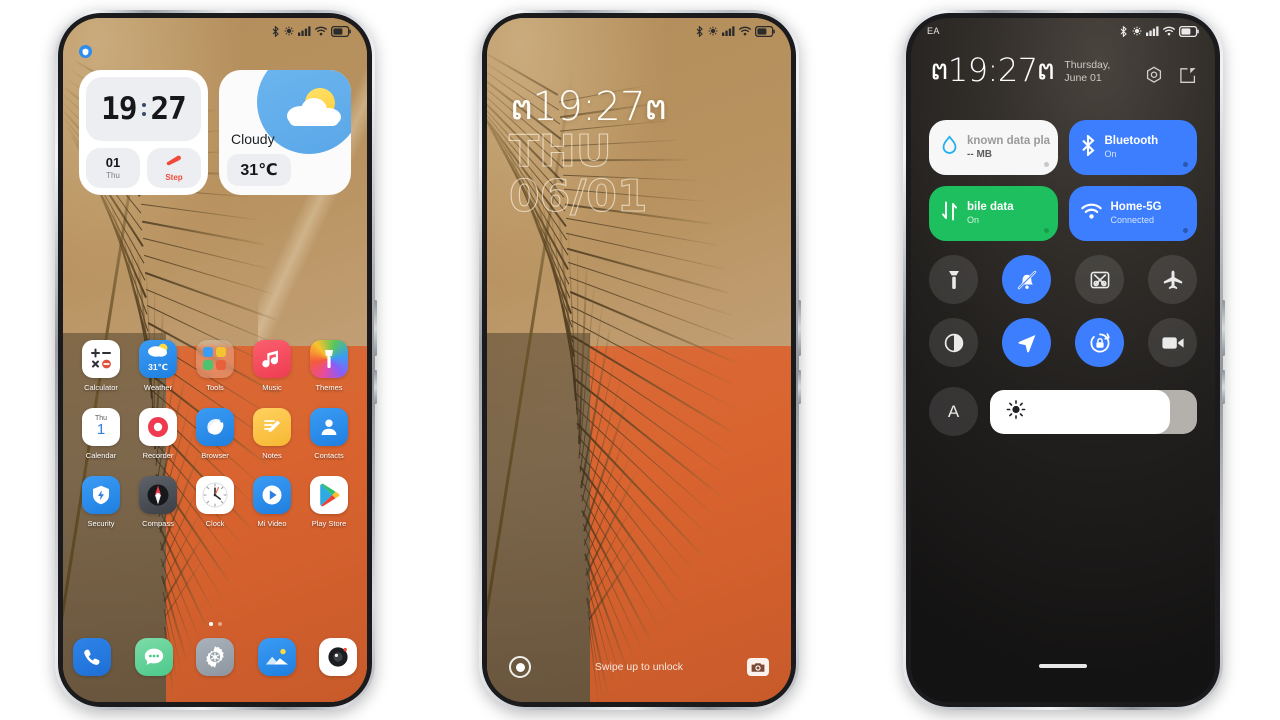  Describe the element at coordinates (1063, 666) in the screenshot. I see `home-indicator` at that location.